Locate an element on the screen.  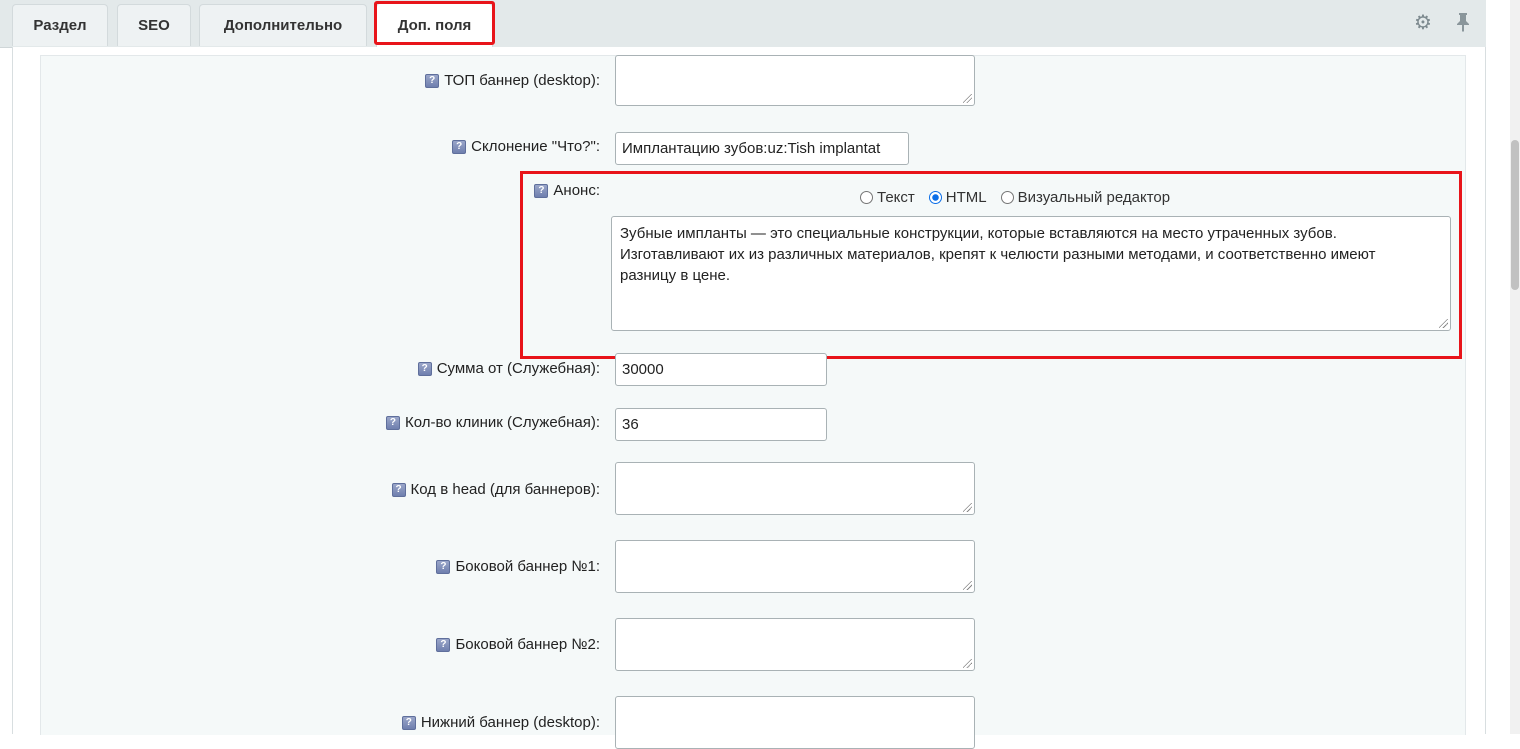
tab-seo: SEO is located at coordinates (154, 25).